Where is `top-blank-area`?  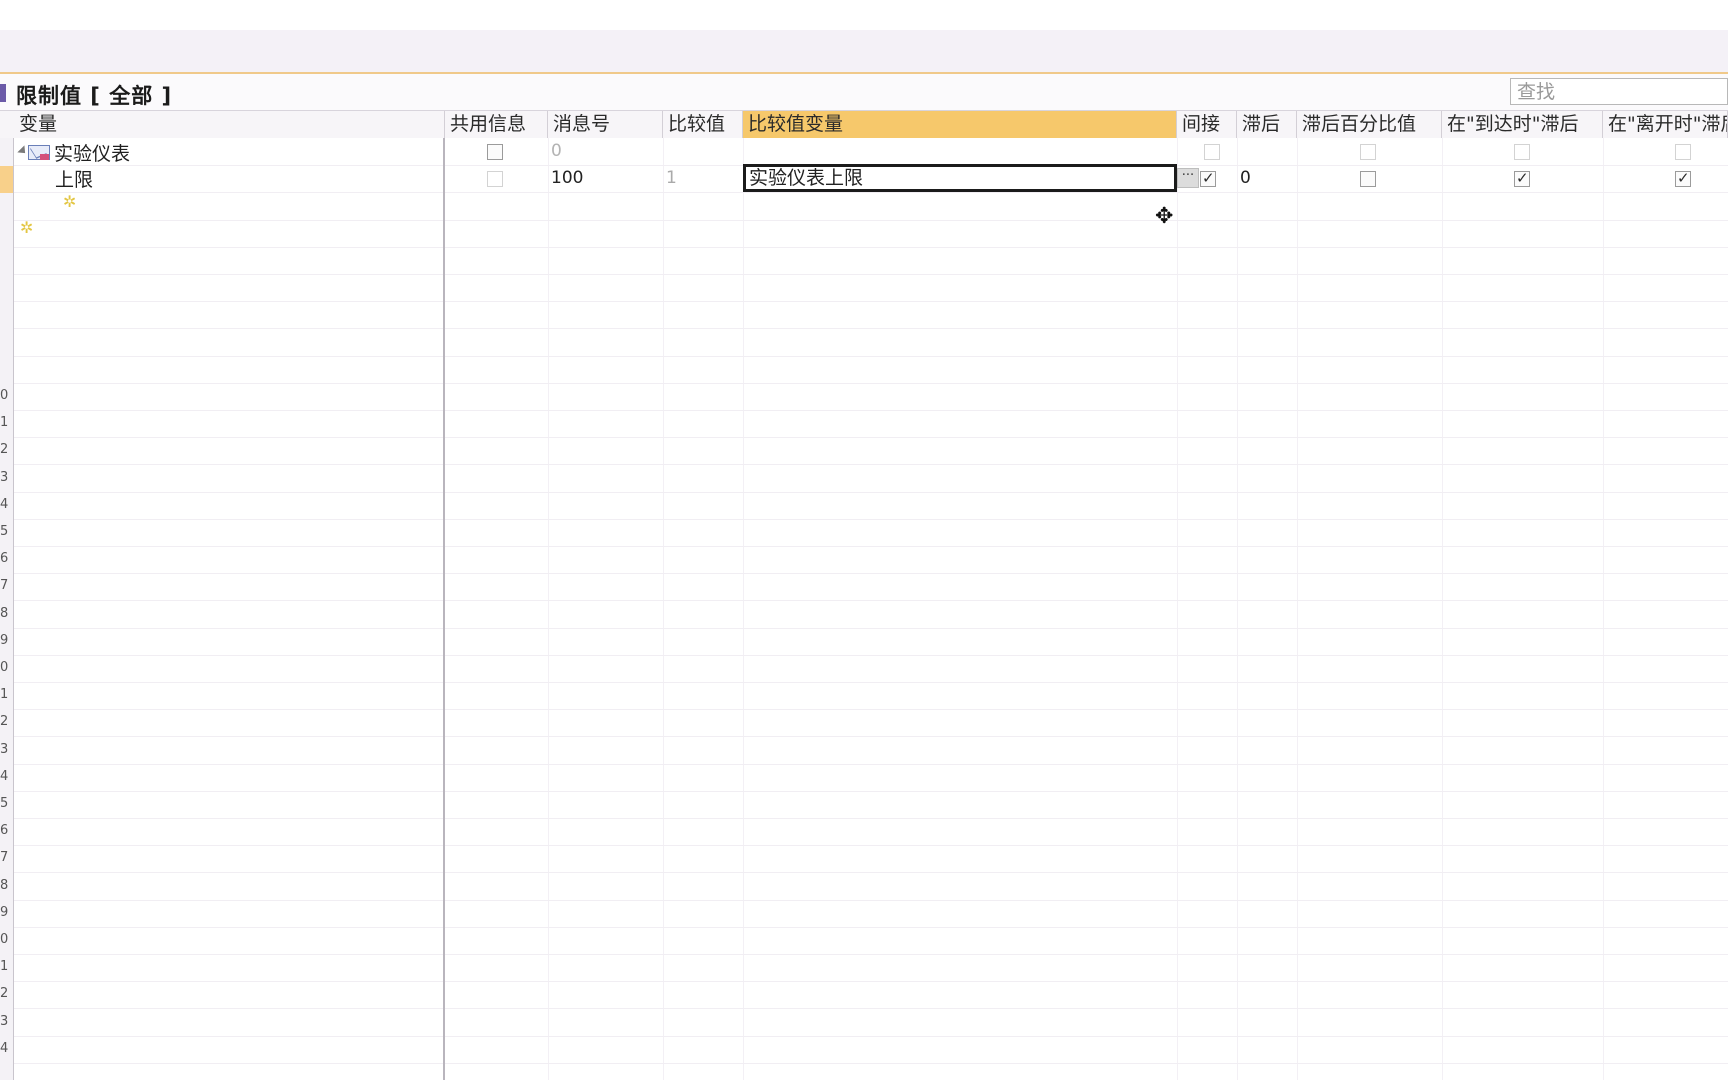 top-blank-area is located at coordinates (864, 15).